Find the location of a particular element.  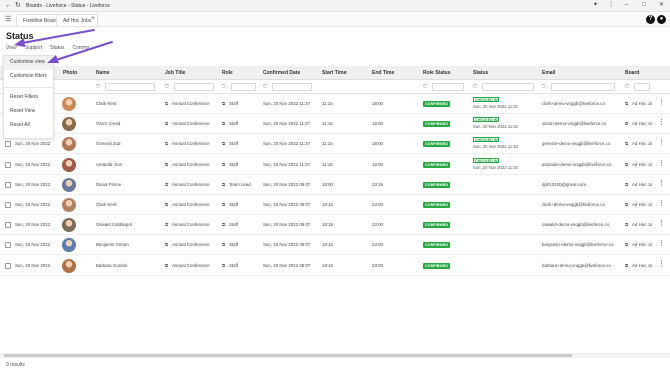

annotation-arrow-view is located at coordinates (58, 36).